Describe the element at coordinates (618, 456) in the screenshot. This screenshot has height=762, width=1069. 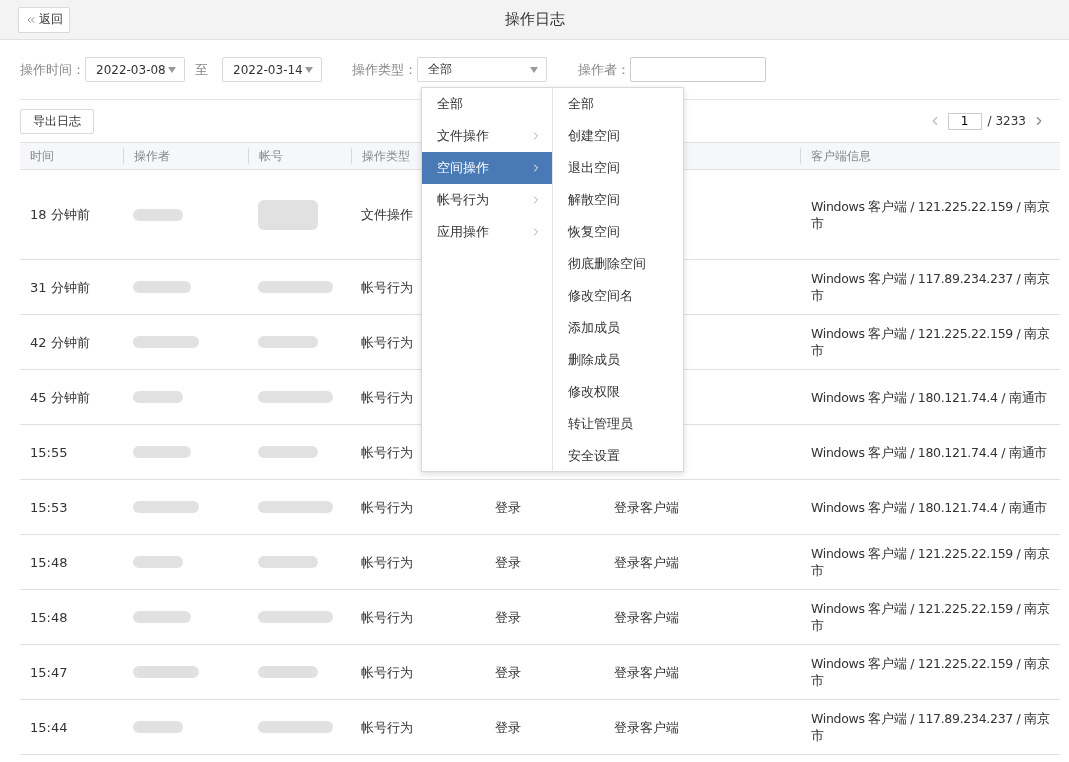
I see `submenu-item: 安全设置` at that location.